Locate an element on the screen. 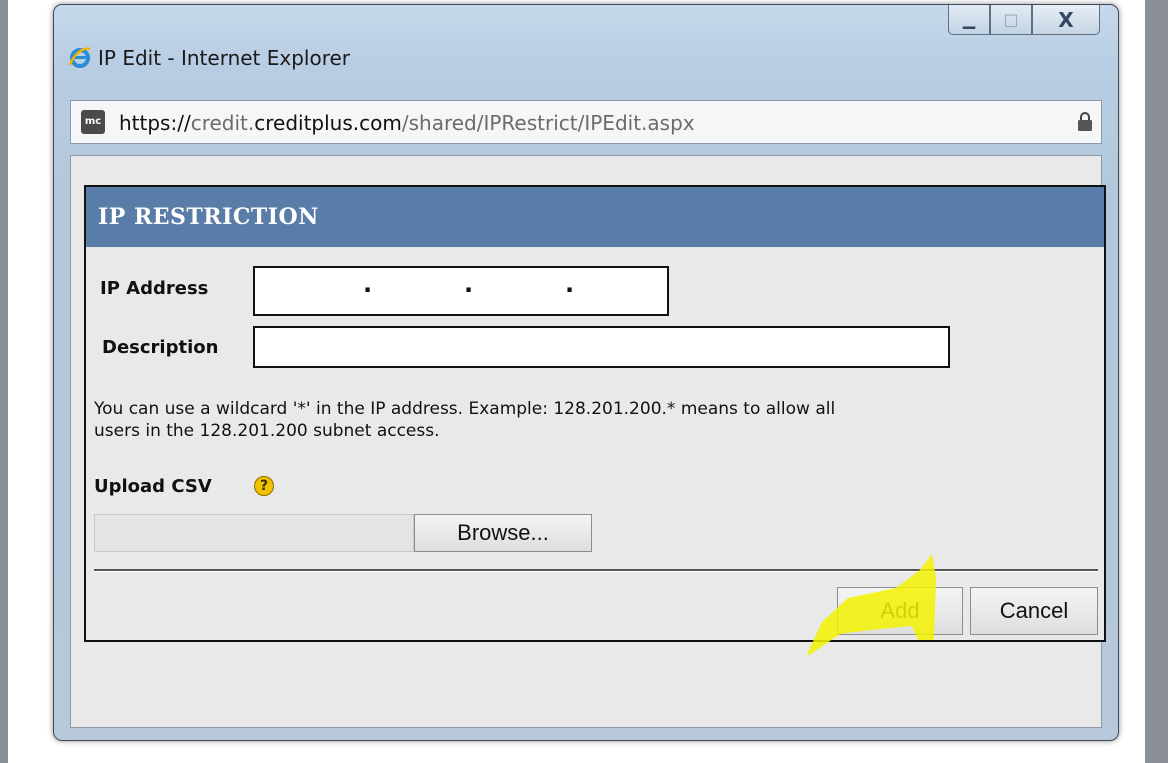 The image size is (1168, 763). url-scheme: https:// is located at coordinates (155, 123).